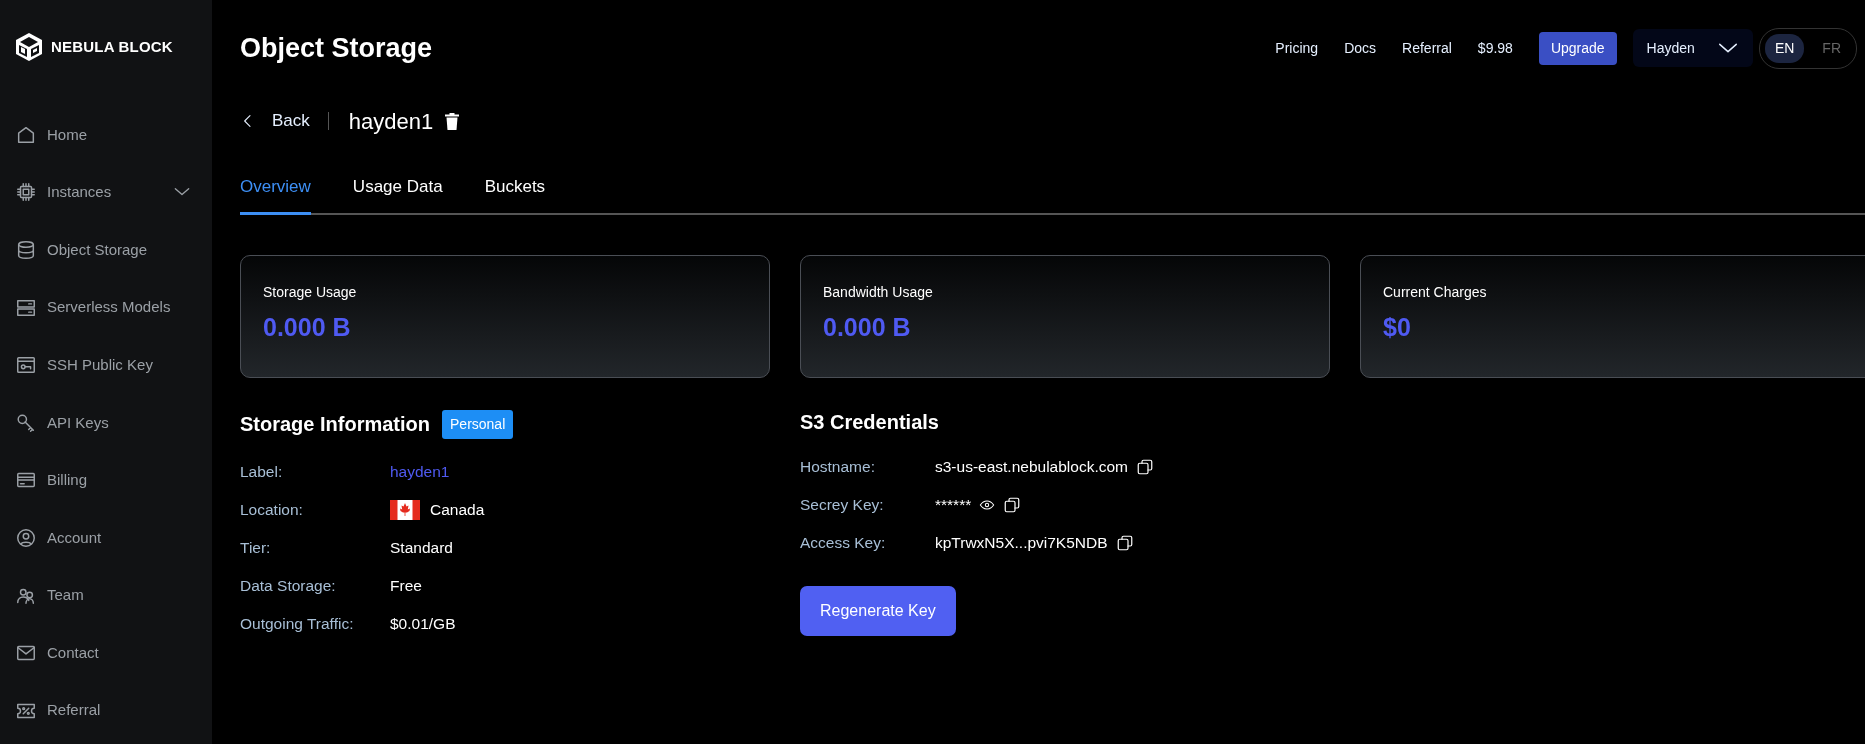 The height and width of the screenshot is (744, 1865). What do you see at coordinates (288, 585) in the screenshot?
I see `field-label: Data Storage:` at bounding box center [288, 585].